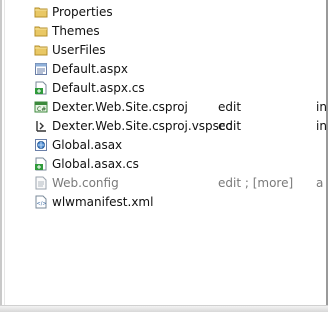 This screenshot has width=328, height=312. What do you see at coordinates (85, 183) in the screenshot?
I see `file-name: Web.config` at bounding box center [85, 183].